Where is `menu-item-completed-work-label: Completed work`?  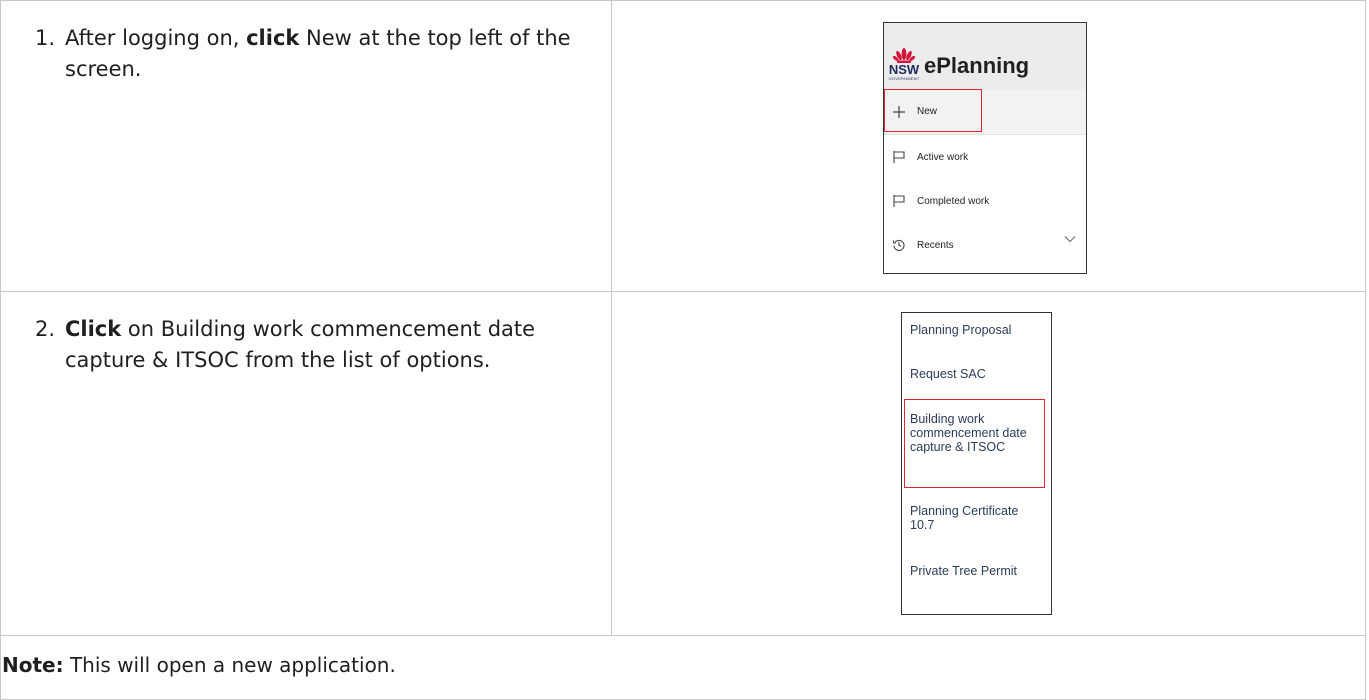
menu-item-completed-work-label: Completed work is located at coordinates (953, 201).